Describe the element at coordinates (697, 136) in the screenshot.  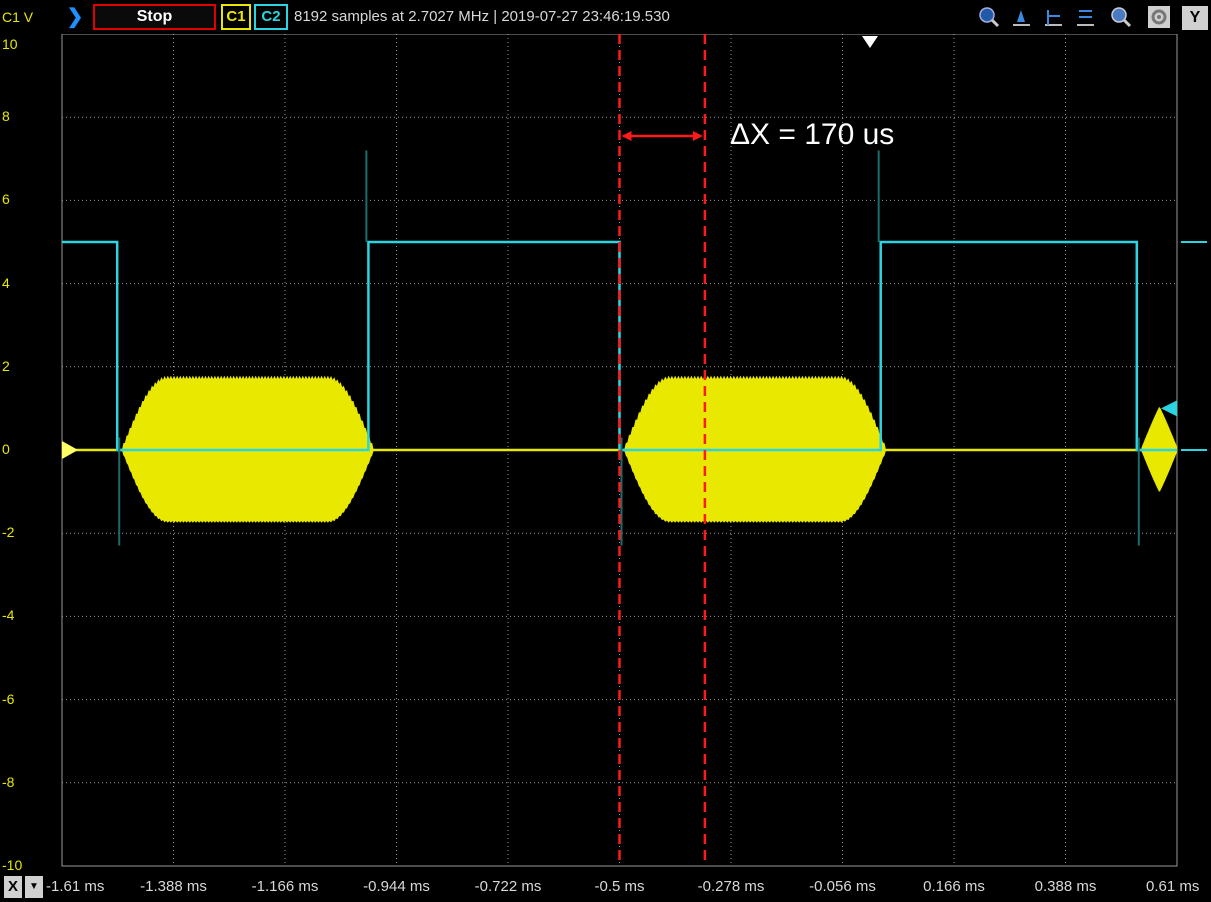
I see `arrow-head-right` at that location.